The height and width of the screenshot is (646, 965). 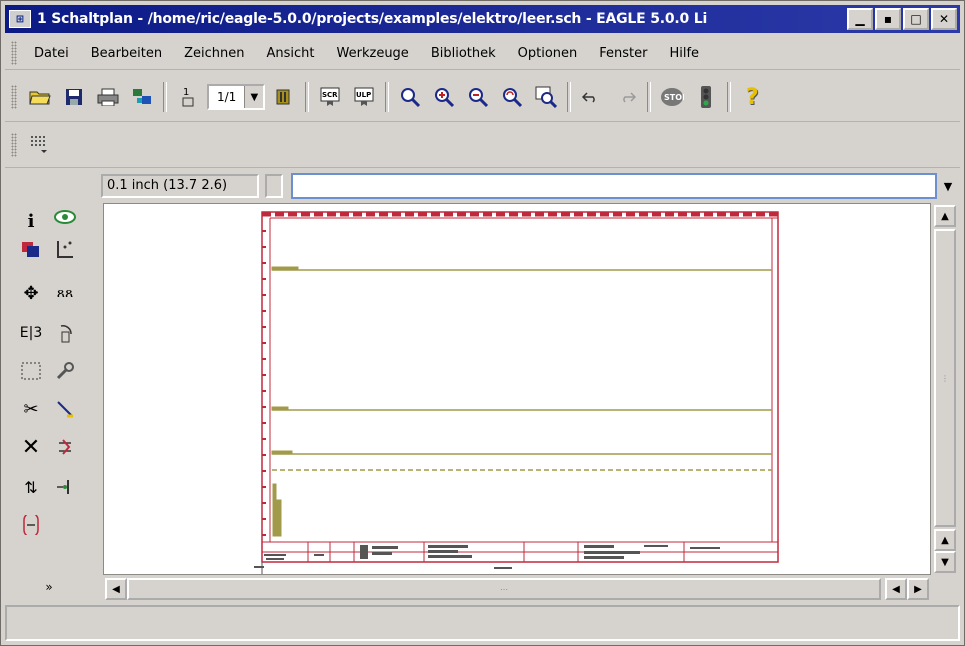 I want to click on scrollbar-thumb: ⋯, so click(x=504, y=589).